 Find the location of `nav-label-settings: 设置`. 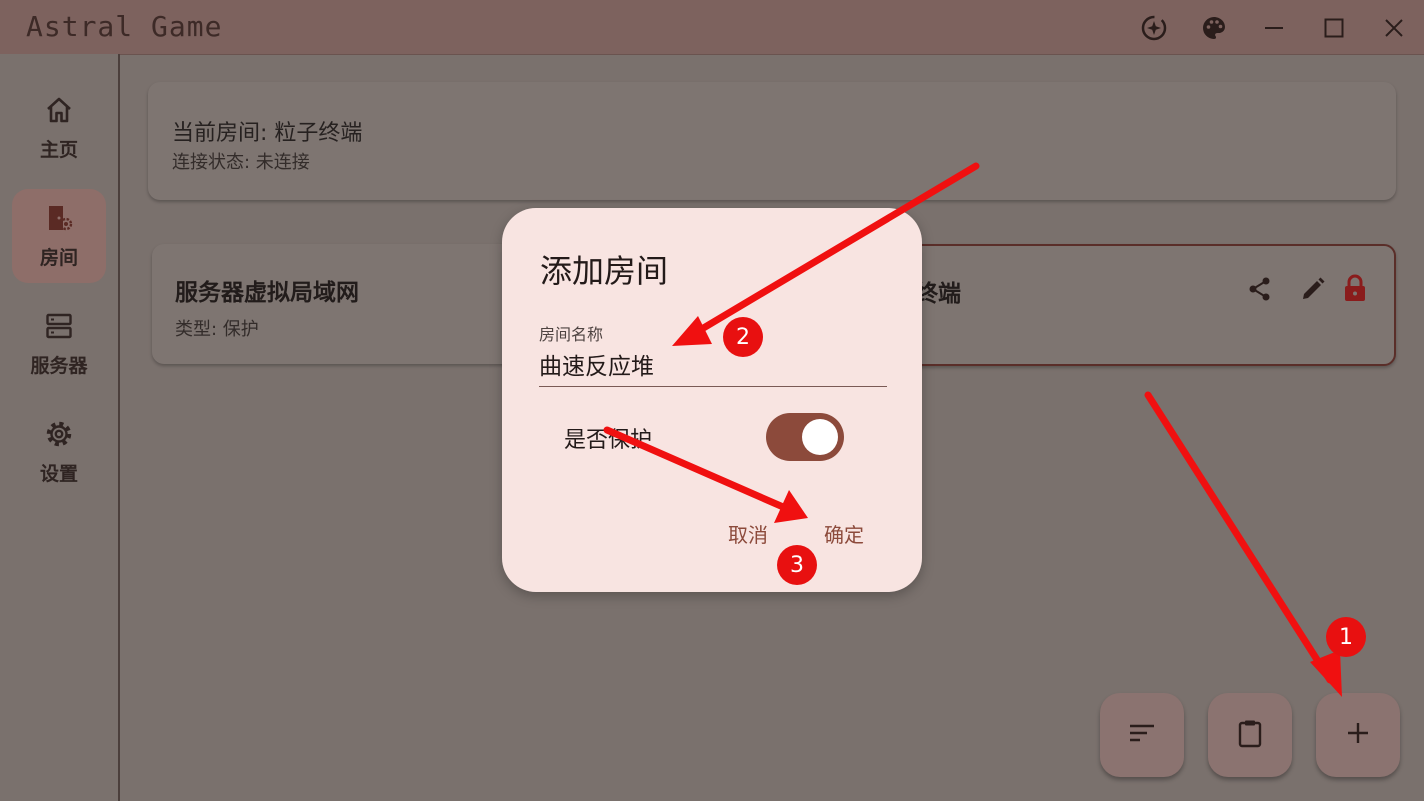

nav-label-settings: 设置 is located at coordinates (58, 473).